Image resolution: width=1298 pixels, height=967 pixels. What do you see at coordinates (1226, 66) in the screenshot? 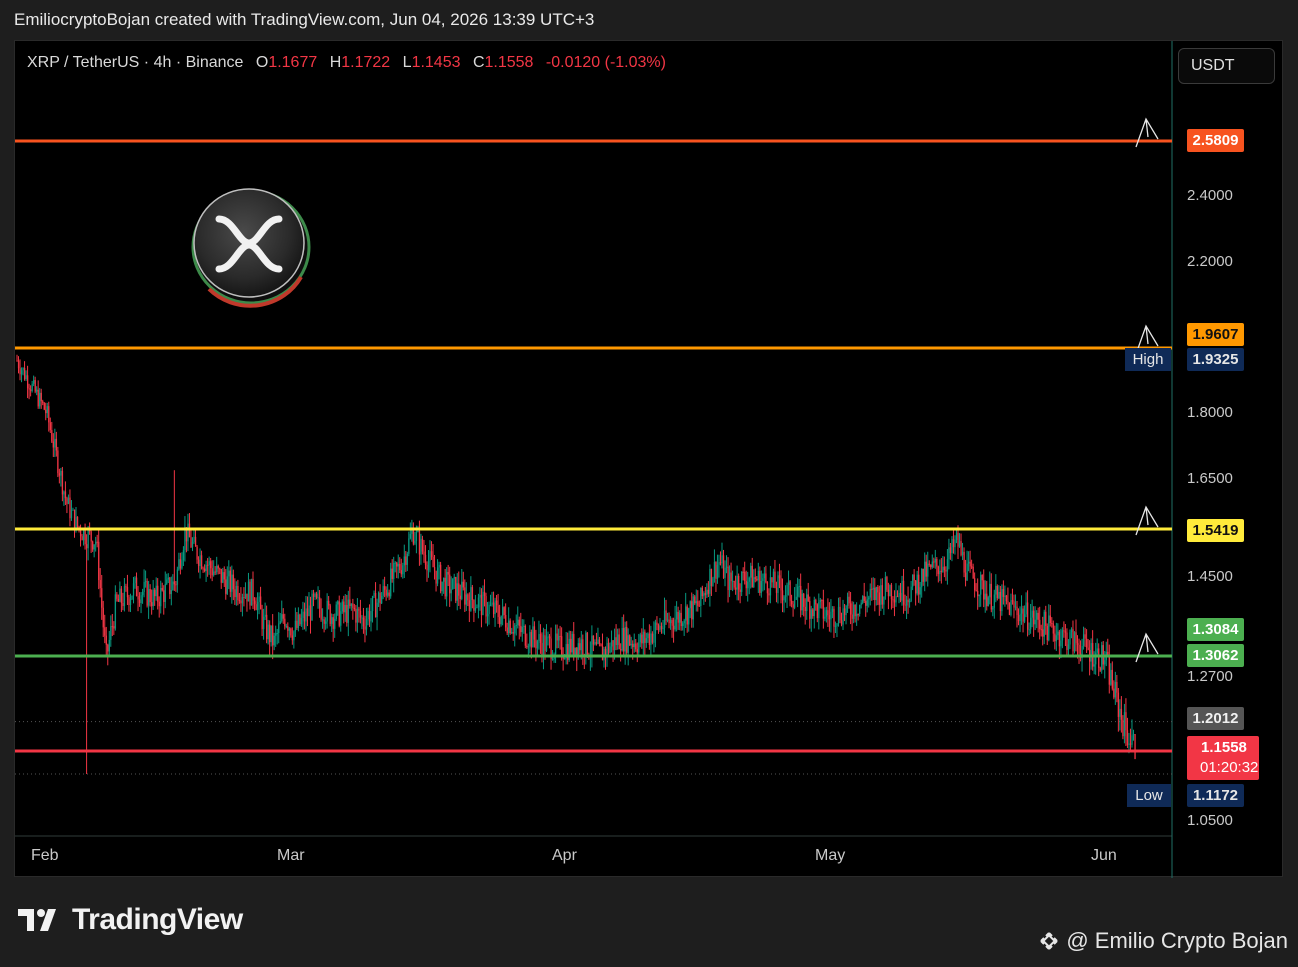
I see `currency-button: USDT` at bounding box center [1226, 66].